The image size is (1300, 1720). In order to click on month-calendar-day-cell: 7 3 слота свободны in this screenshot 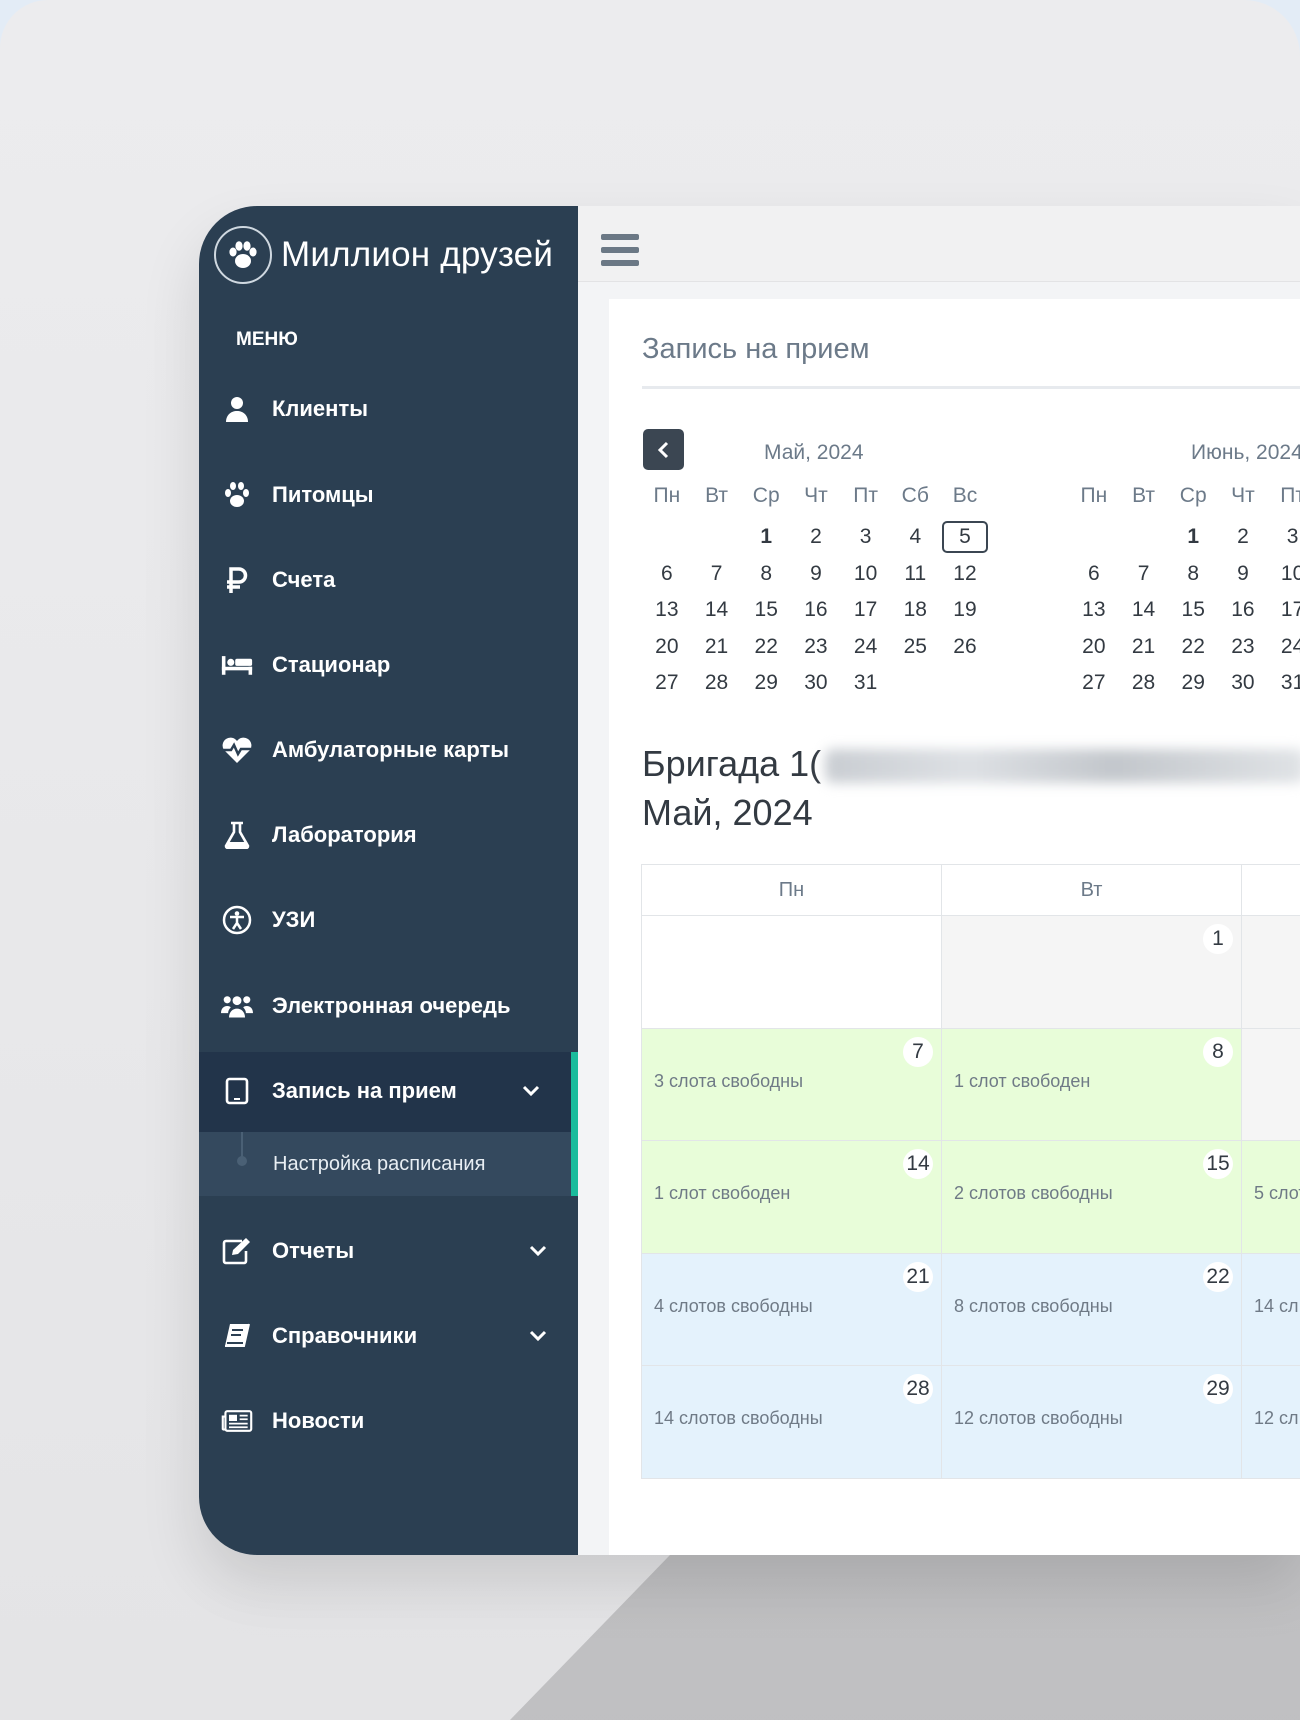, I will do `click(792, 1084)`.